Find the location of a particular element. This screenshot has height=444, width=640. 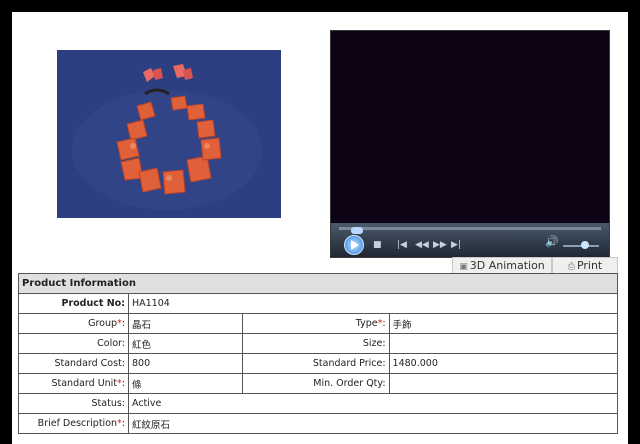

standard-price-value: 1480.000 is located at coordinates (503, 363).